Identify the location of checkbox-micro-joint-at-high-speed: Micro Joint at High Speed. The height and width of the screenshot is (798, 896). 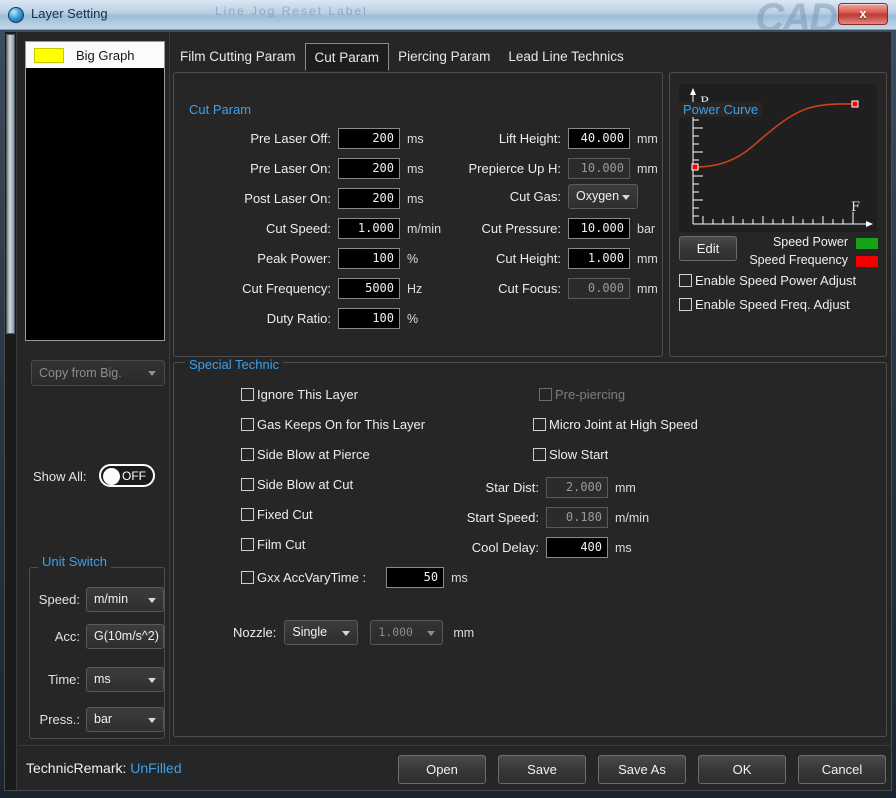
(615, 424).